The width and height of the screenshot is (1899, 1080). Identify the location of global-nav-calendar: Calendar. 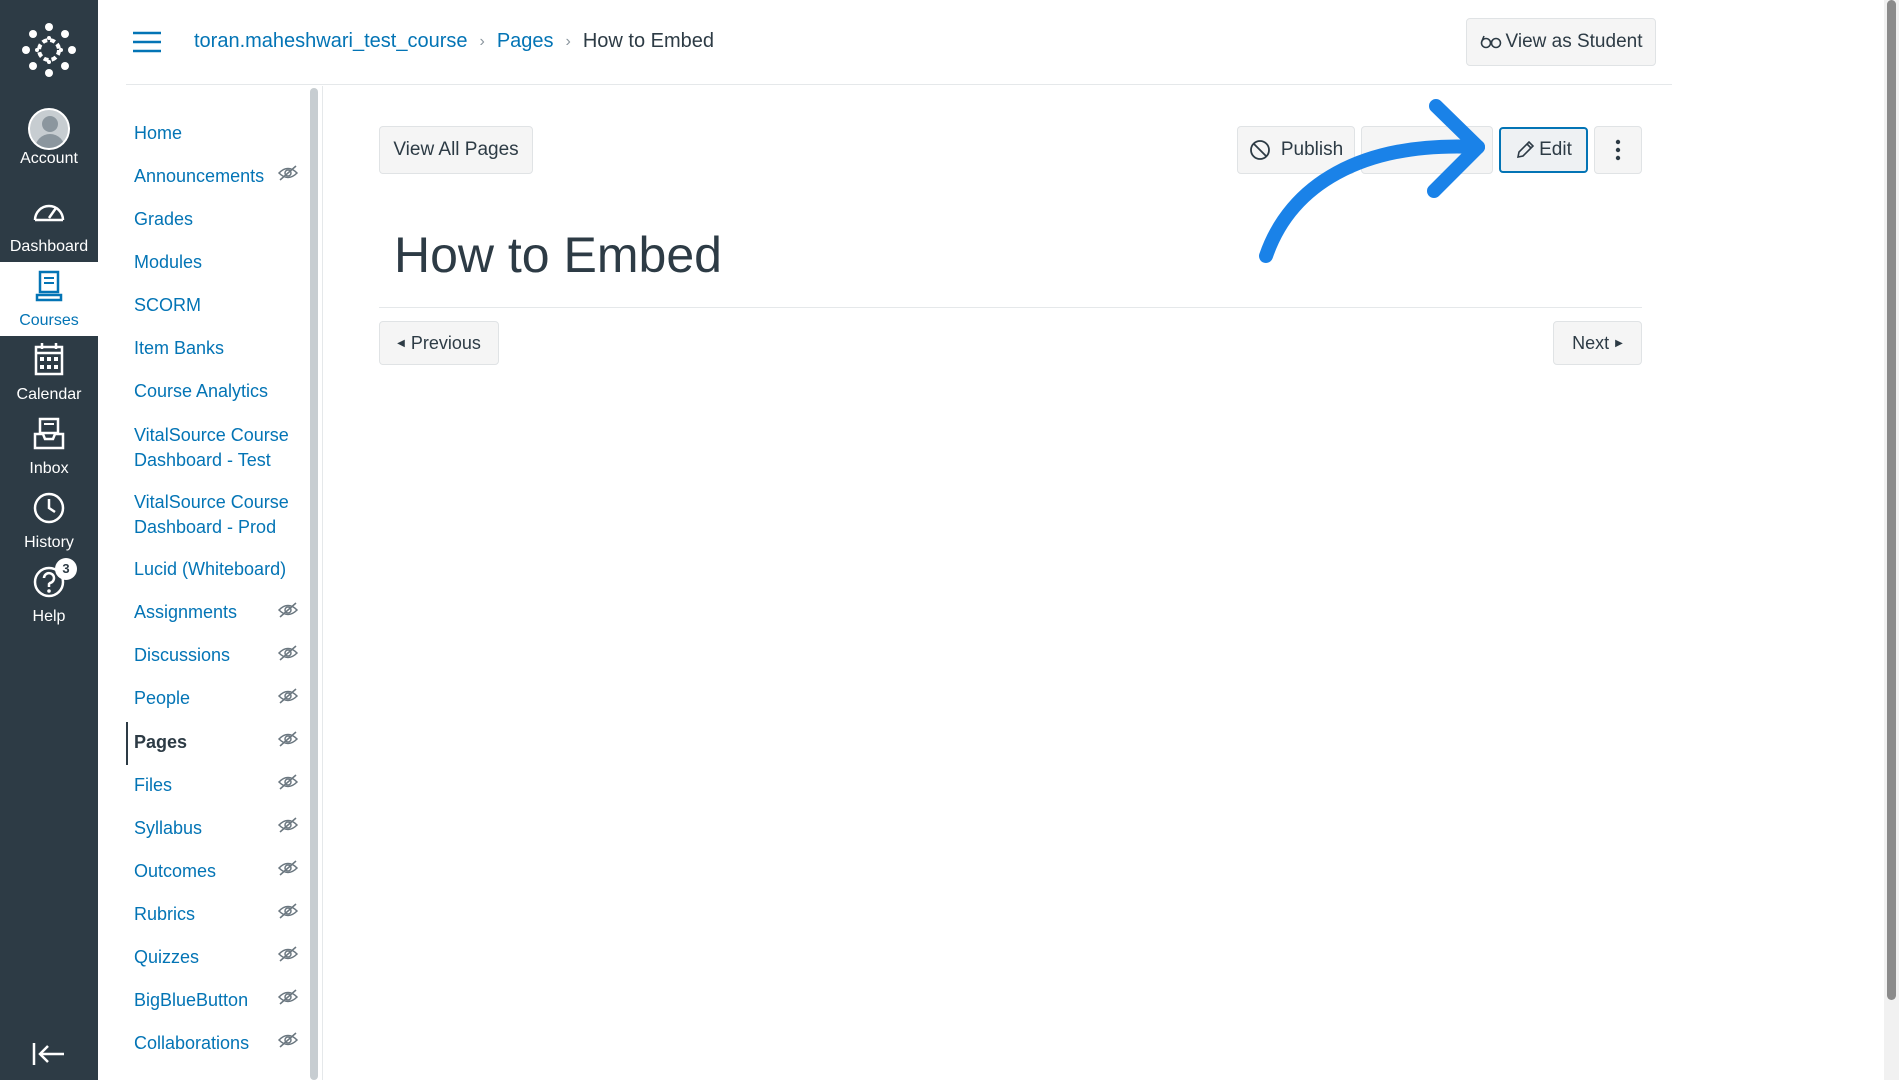
(49, 373).